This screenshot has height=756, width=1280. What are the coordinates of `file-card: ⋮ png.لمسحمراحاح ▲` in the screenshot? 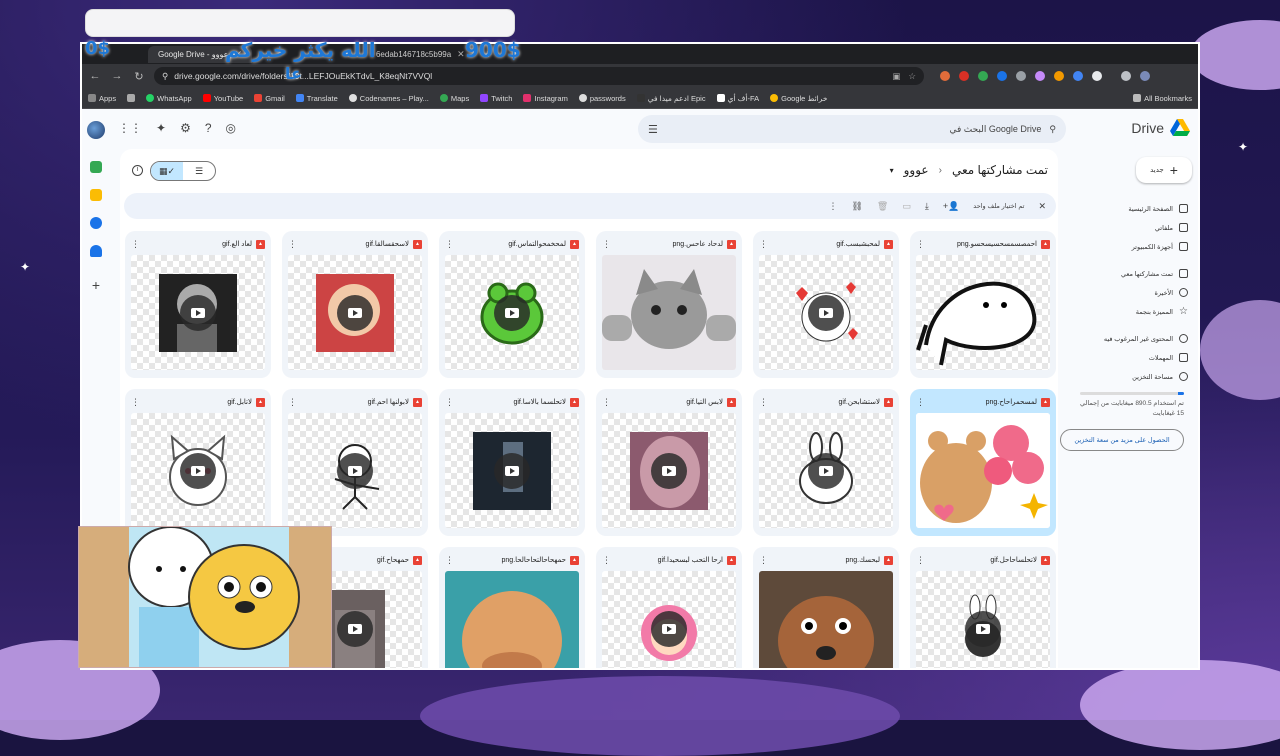 It's located at (983, 462).